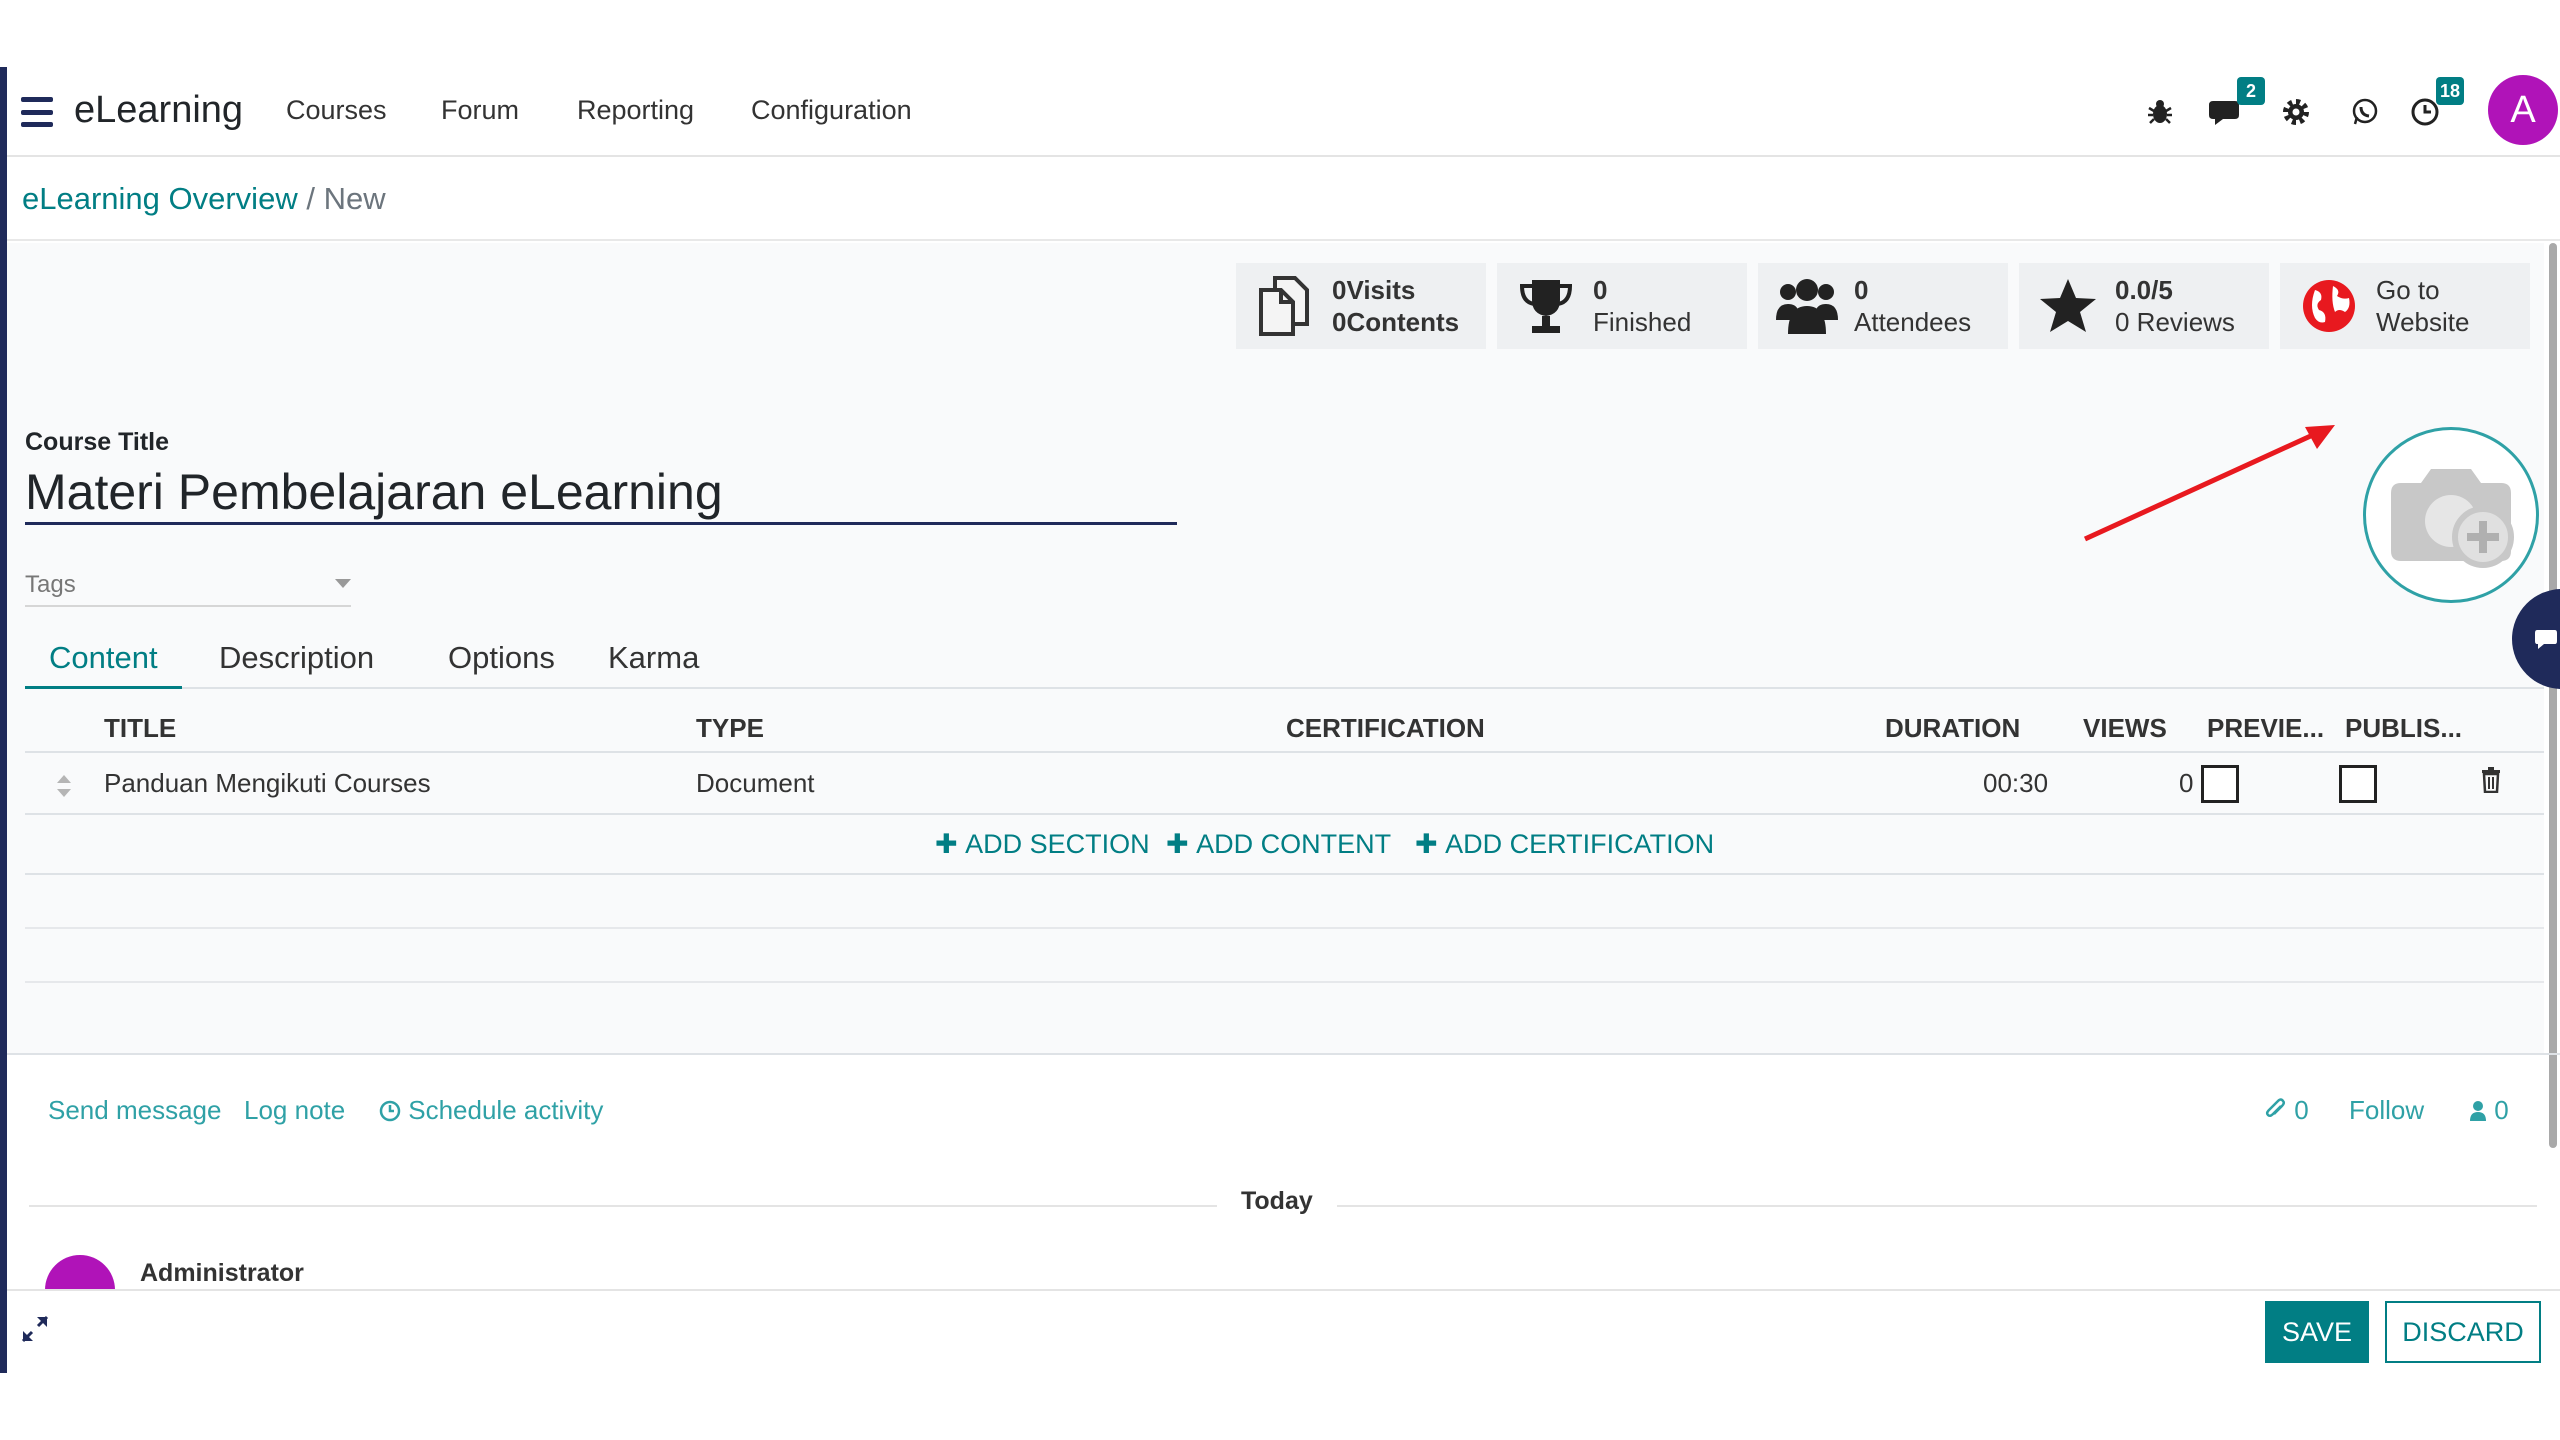 The height and width of the screenshot is (1440, 2560). What do you see at coordinates (2220, 784) in the screenshot?
I see `preview-checkbox` at bounding box center [2220, 784].